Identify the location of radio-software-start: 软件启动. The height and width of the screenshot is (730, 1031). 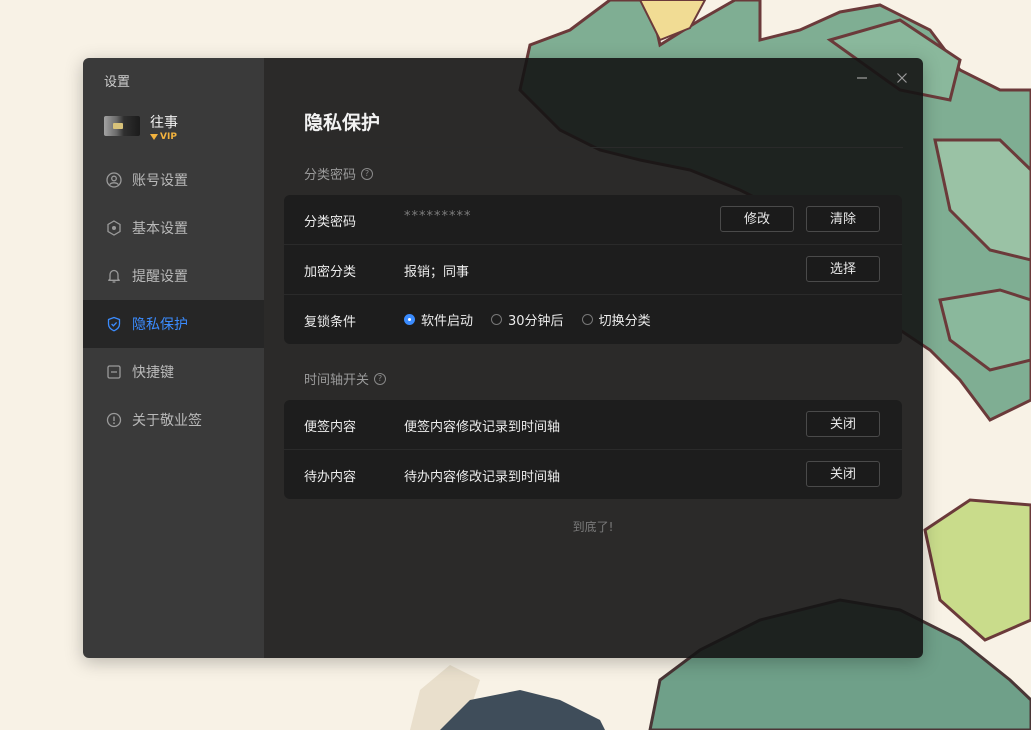
(438, 319).